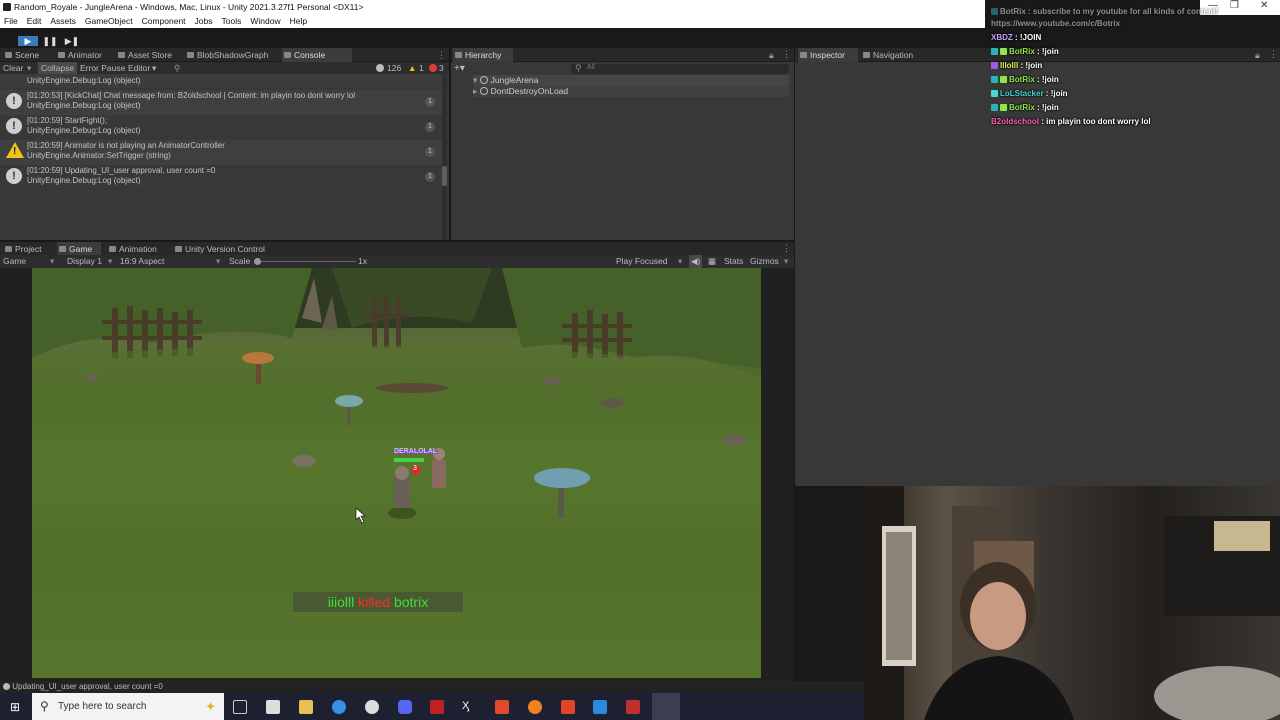 The image size is (1280, 720). Describe the element at coordinates (642, 261) in the screenshot. I see `play-mode-dropdown: Play Focused` at that location.